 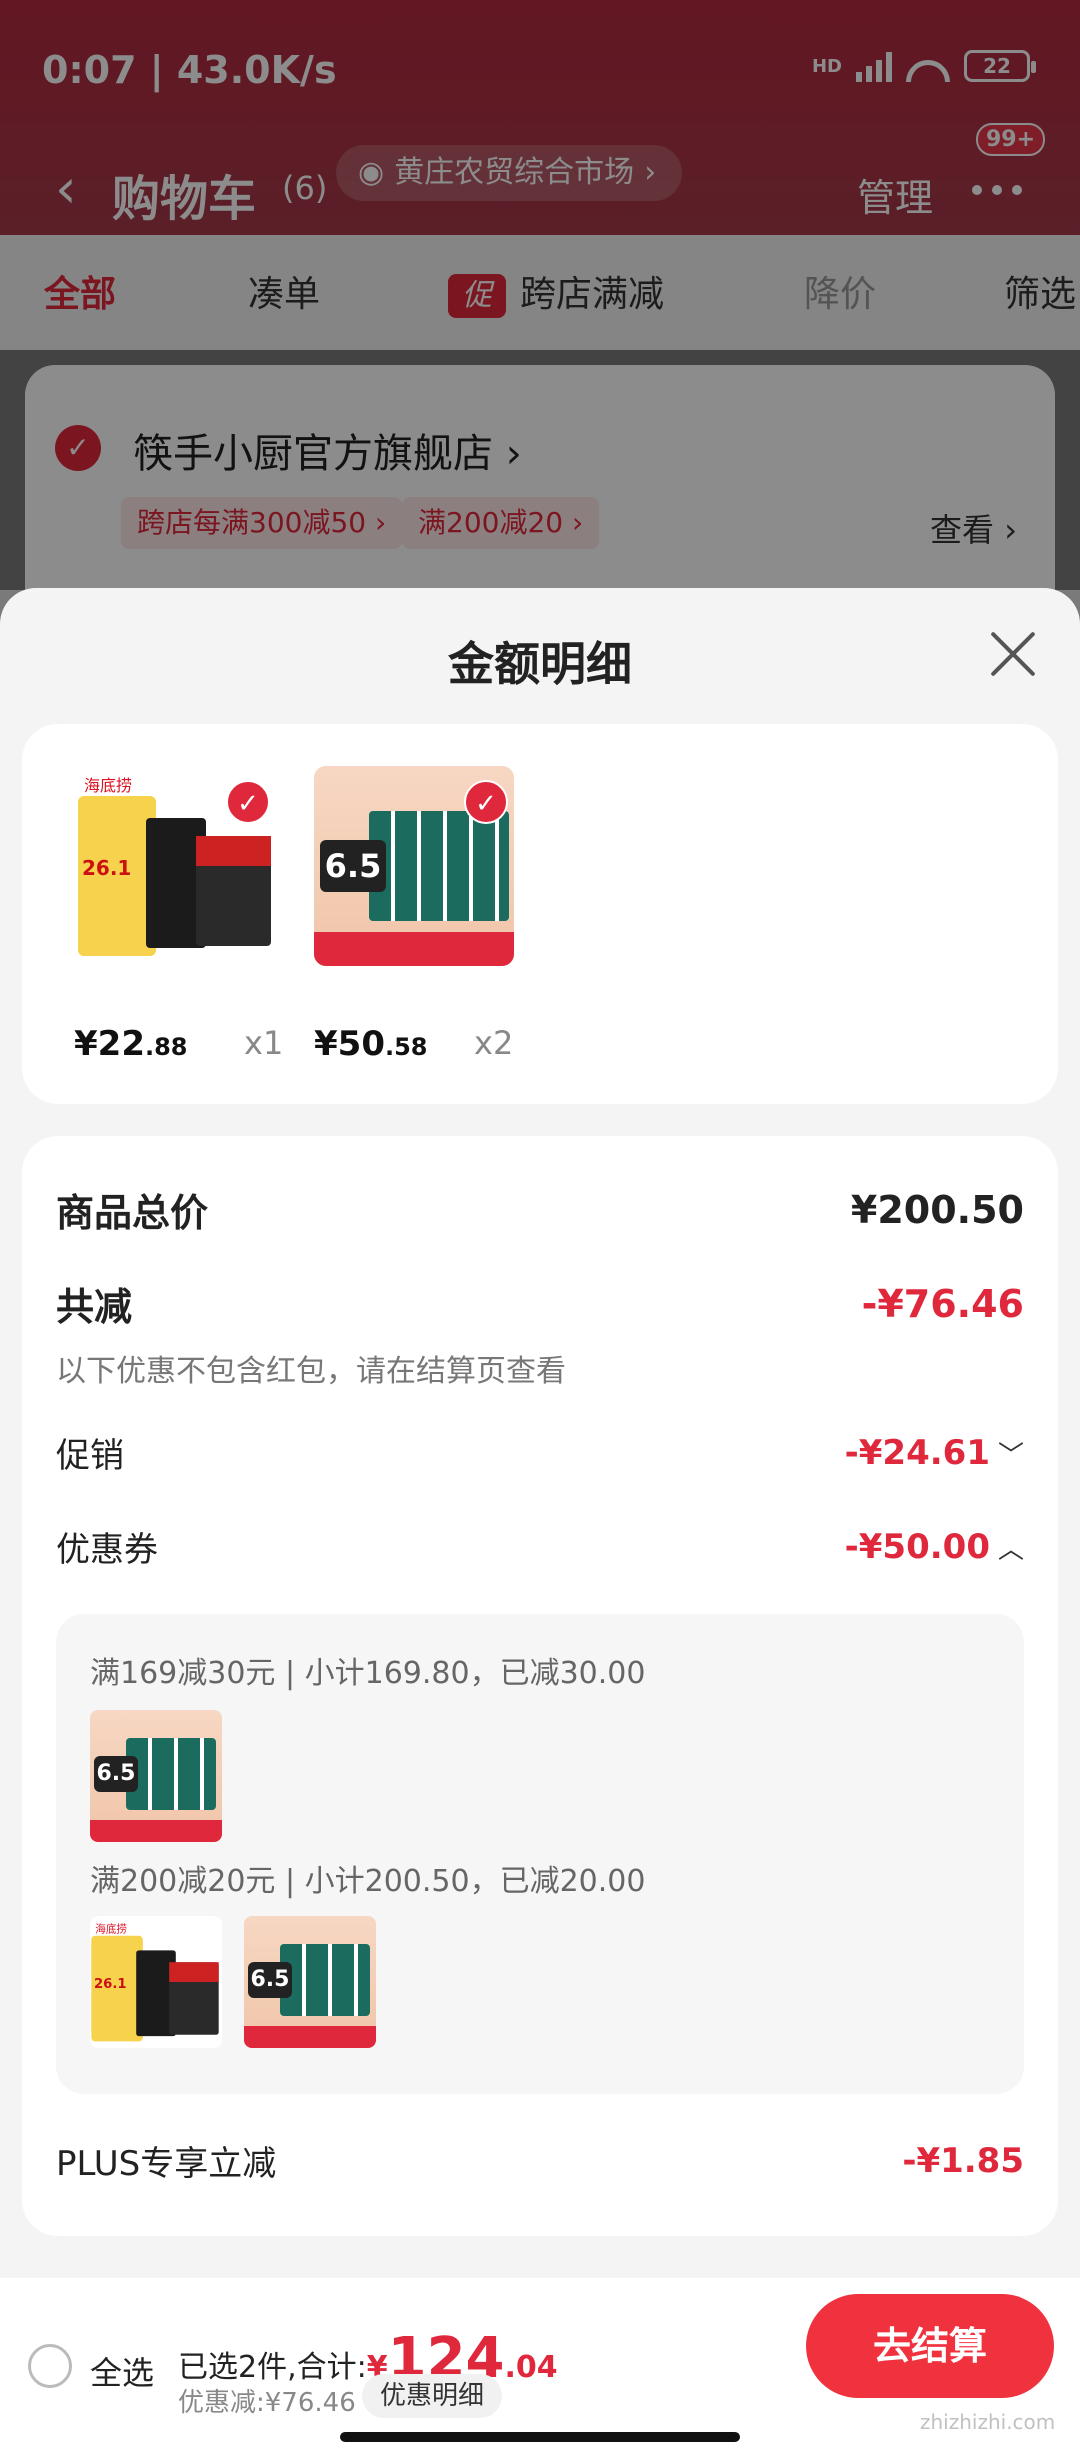 What do you see at coordinates (122, 2371) in the screenshot?
I see `select-all-label: 全选` at bounding box center [122, 2371].